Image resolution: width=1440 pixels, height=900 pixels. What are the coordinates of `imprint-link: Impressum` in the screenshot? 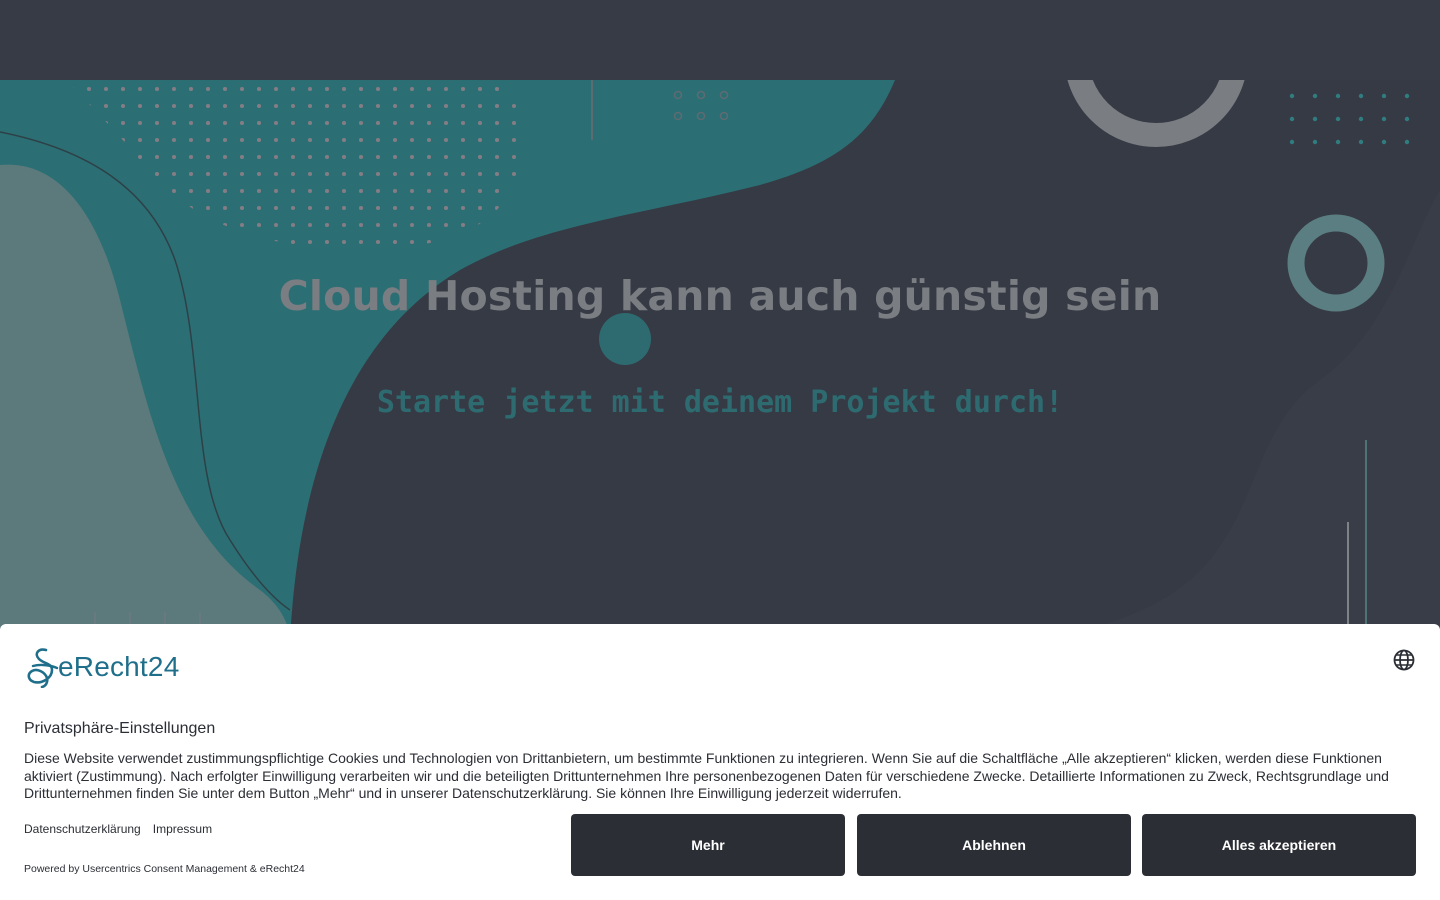 It's located at (182, 829).